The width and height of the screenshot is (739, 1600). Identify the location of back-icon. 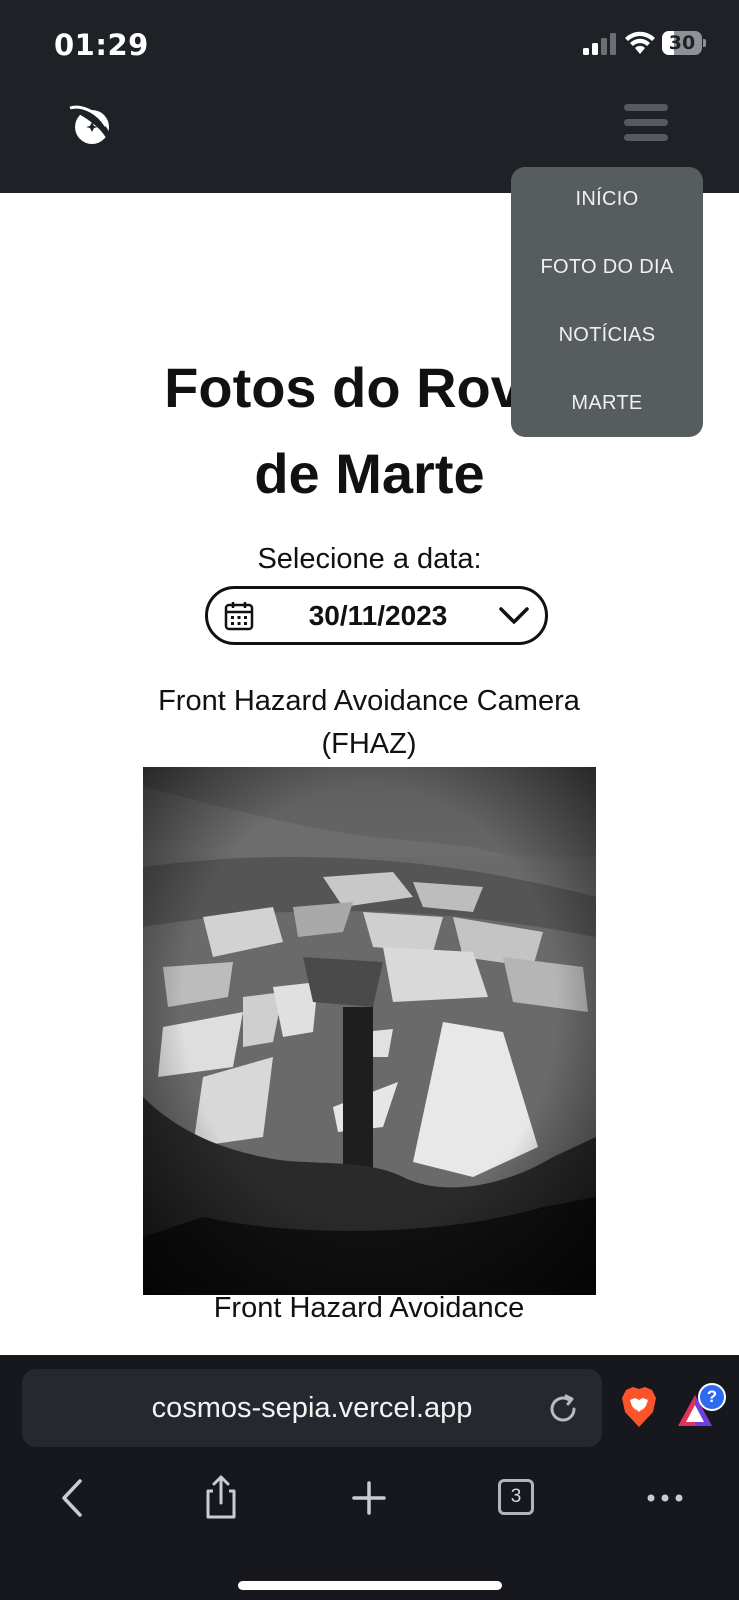
(73, 1498).